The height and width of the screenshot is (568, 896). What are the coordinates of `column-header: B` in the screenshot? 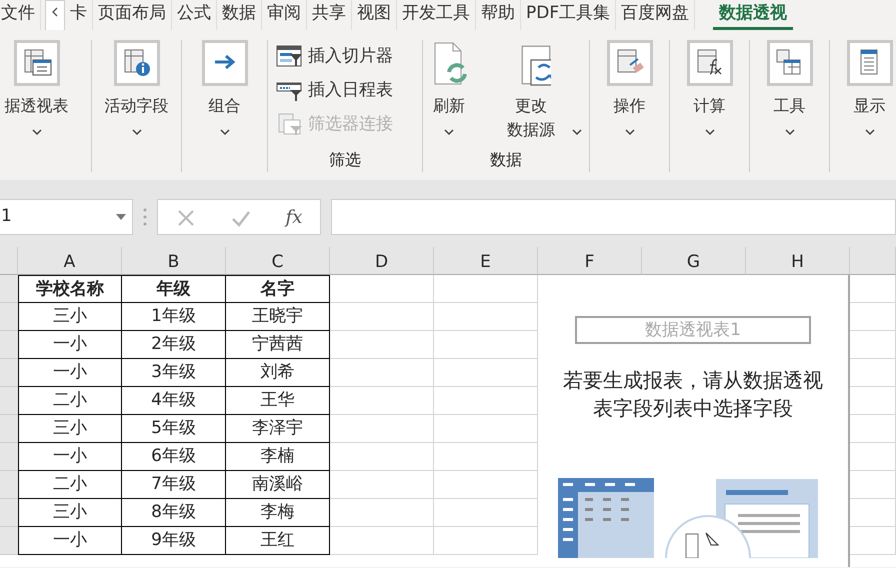 It's located at (174, 261).